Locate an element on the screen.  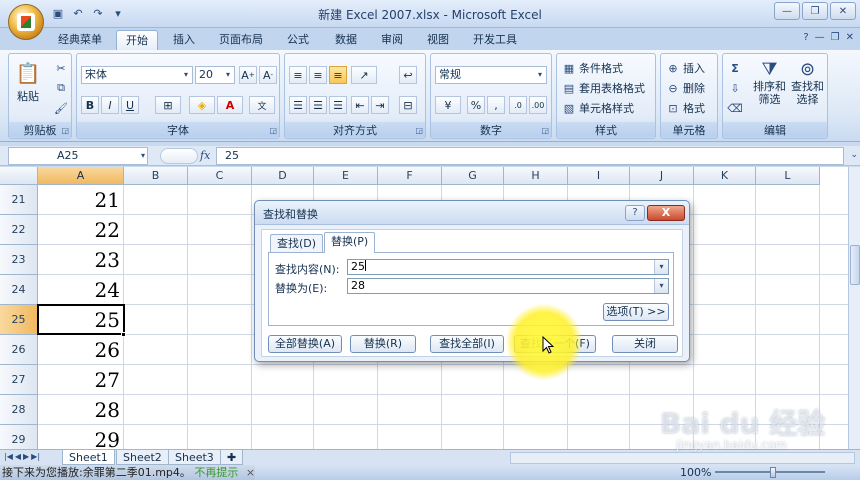
ribbon-close-icon: ✕ is located at coordinates (850, 37).